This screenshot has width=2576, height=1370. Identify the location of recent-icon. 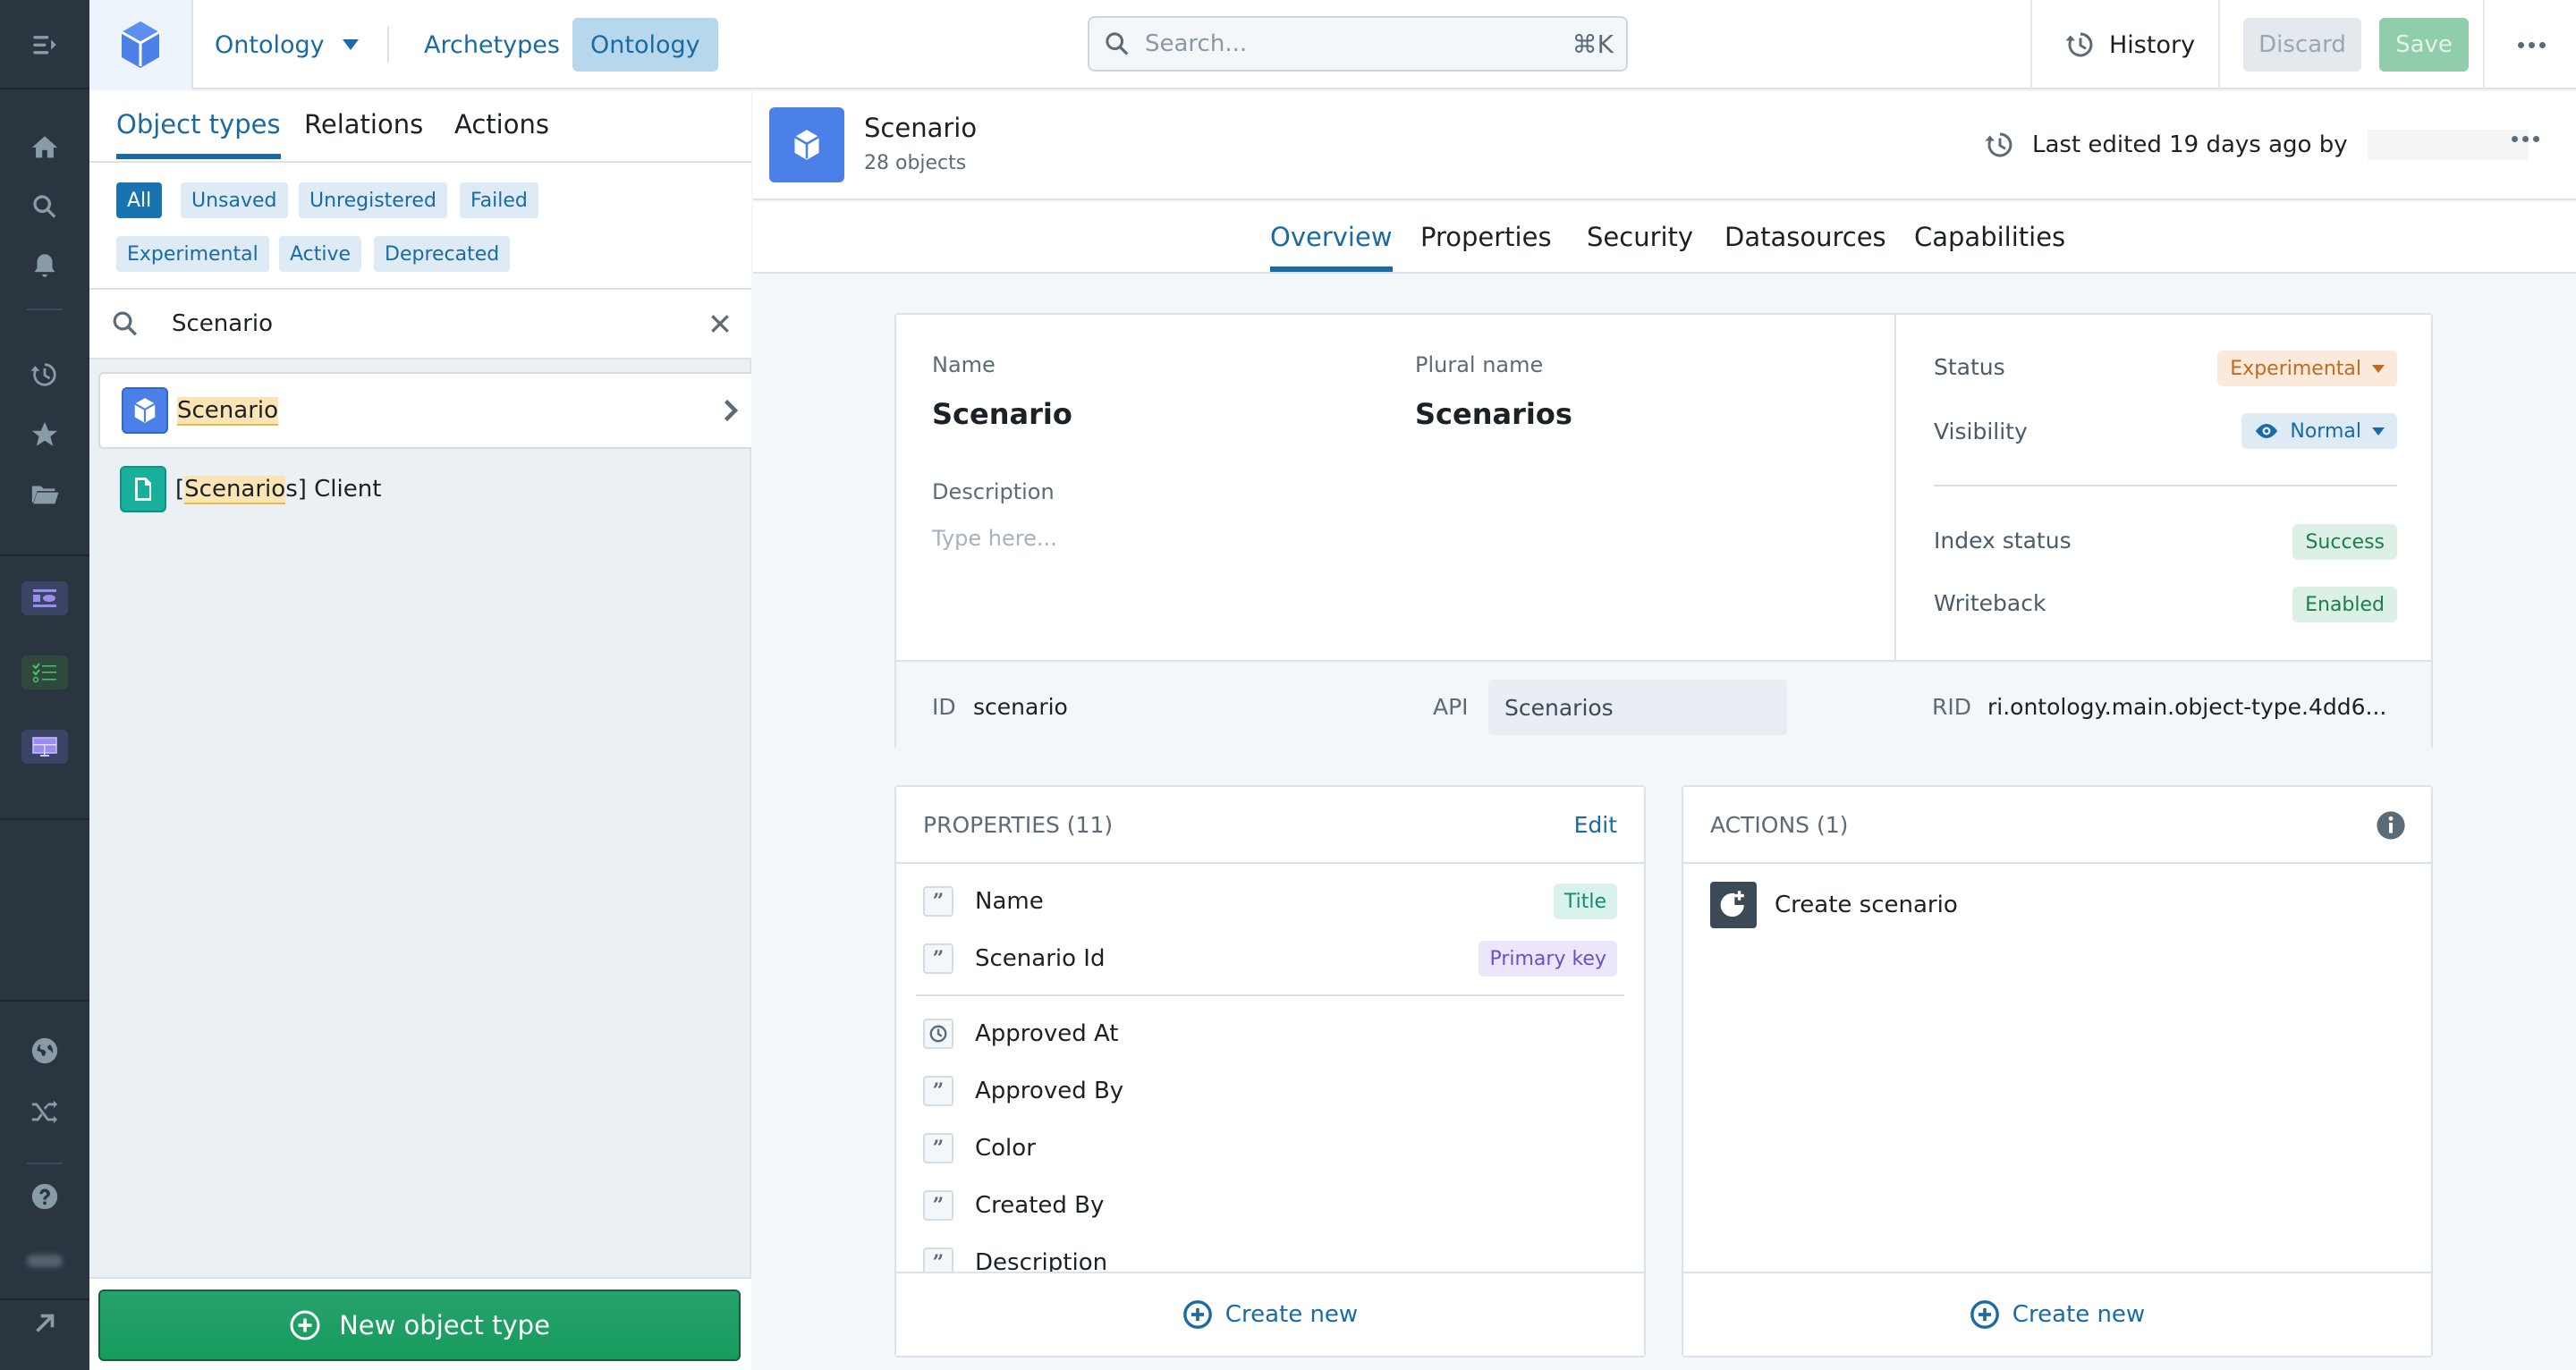
(45, 375).